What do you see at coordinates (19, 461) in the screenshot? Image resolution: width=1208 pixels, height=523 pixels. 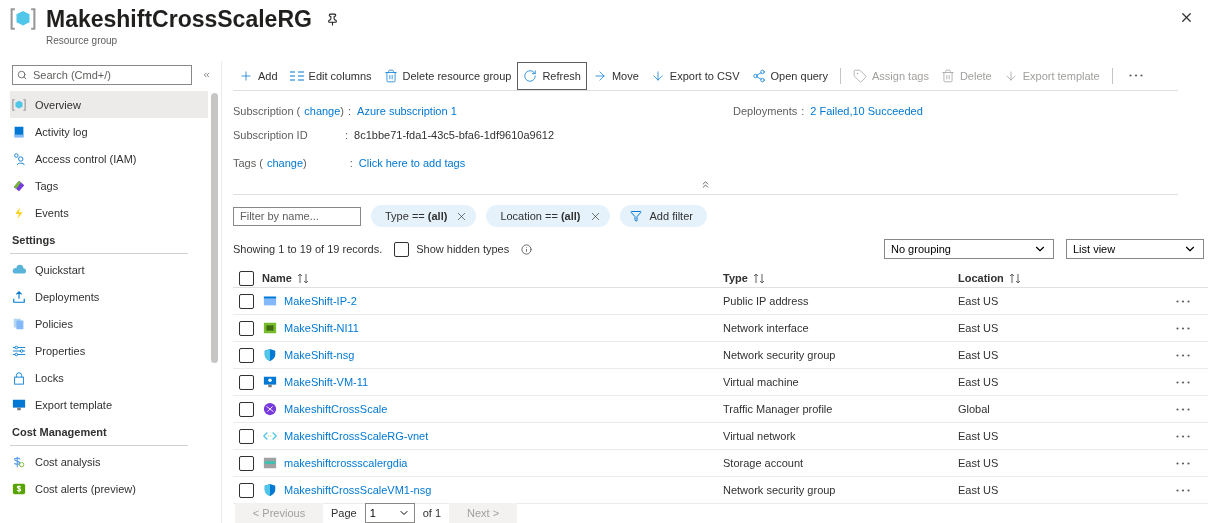 I see `dollar-icon` at bounding box center [19, 461].